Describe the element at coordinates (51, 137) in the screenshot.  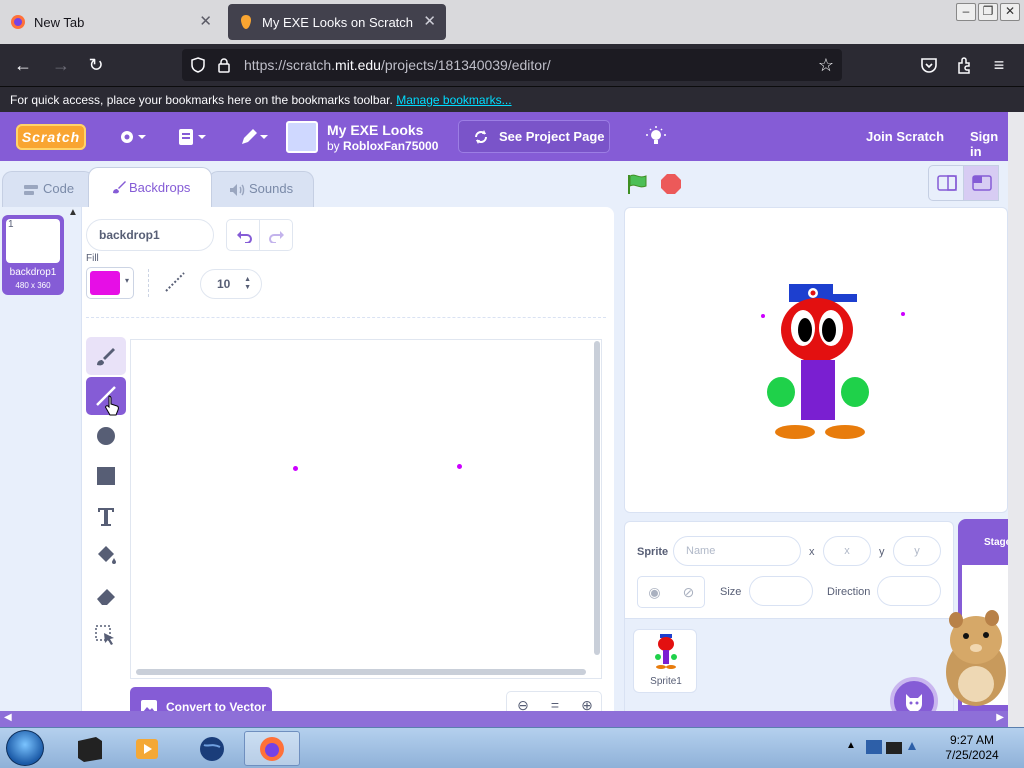
I see `scratch-logo: Scratch` at that location.